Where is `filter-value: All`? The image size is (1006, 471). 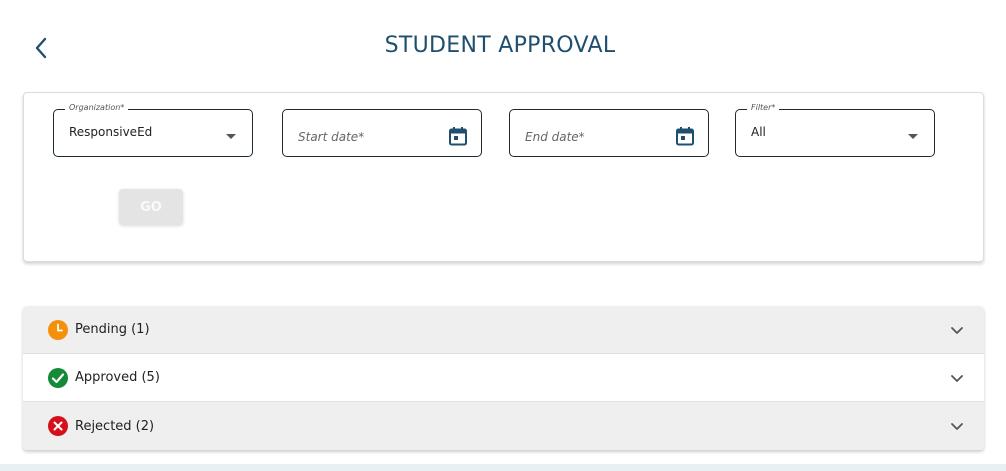
filter-value: All is located at coordinates (758, 132).